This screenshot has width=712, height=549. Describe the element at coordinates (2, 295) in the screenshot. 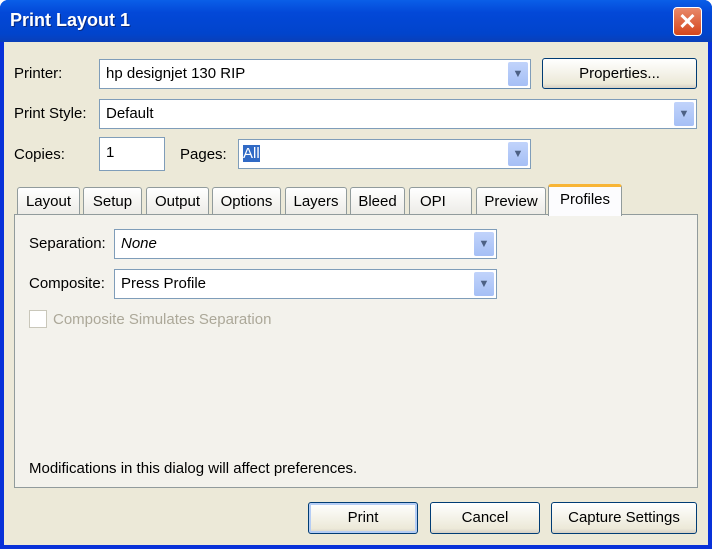

I see `window-border-left` at that location.